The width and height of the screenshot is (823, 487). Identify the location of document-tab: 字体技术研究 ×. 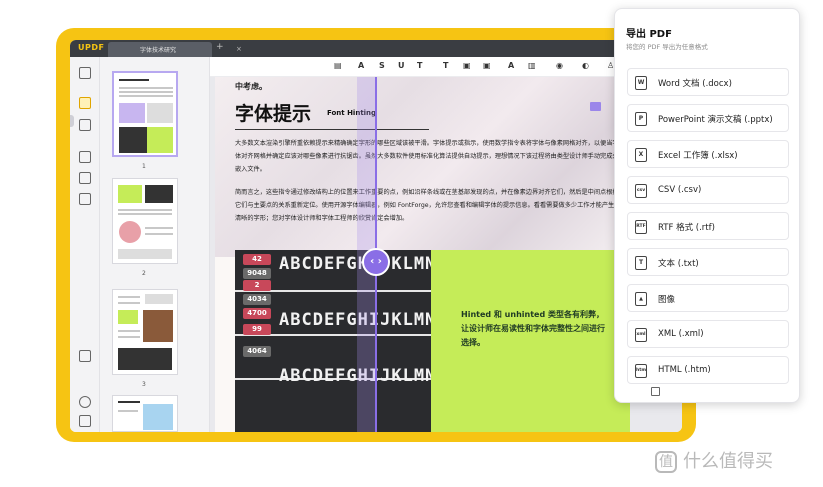
(175, 49).